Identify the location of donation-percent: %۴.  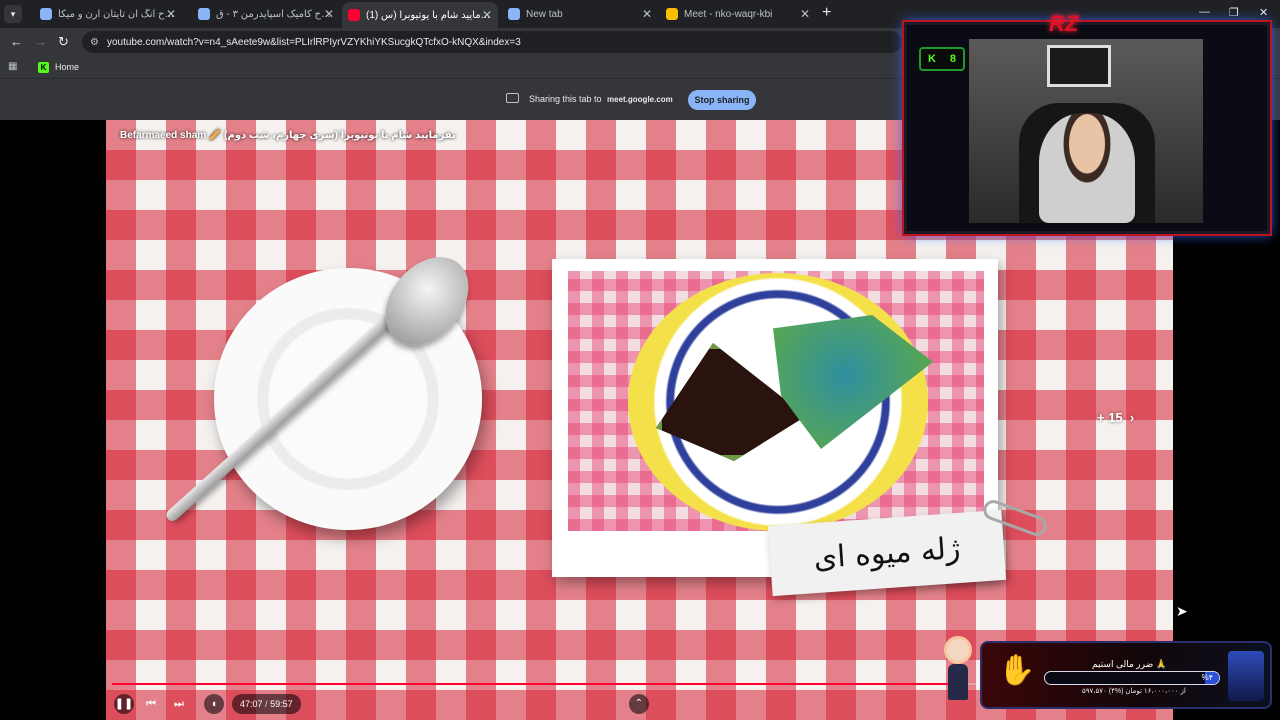
(1207, 677).